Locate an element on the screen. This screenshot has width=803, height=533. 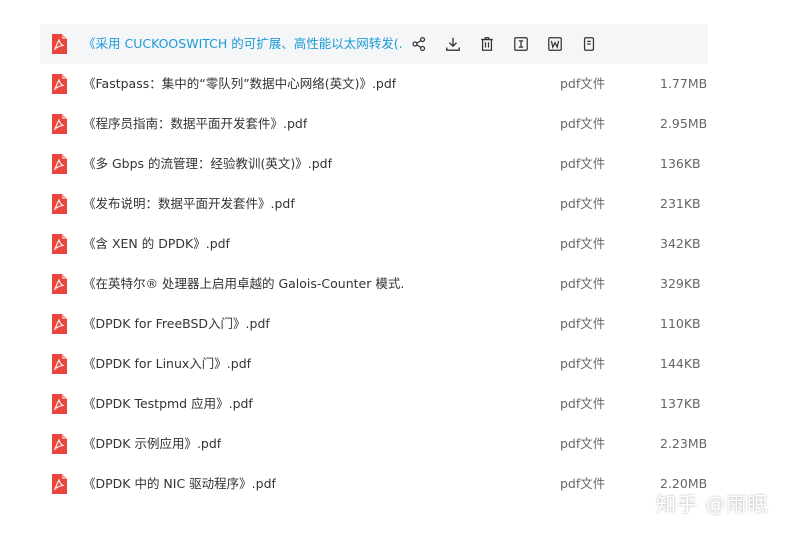
row-actions is located at coordinates (512, 44).